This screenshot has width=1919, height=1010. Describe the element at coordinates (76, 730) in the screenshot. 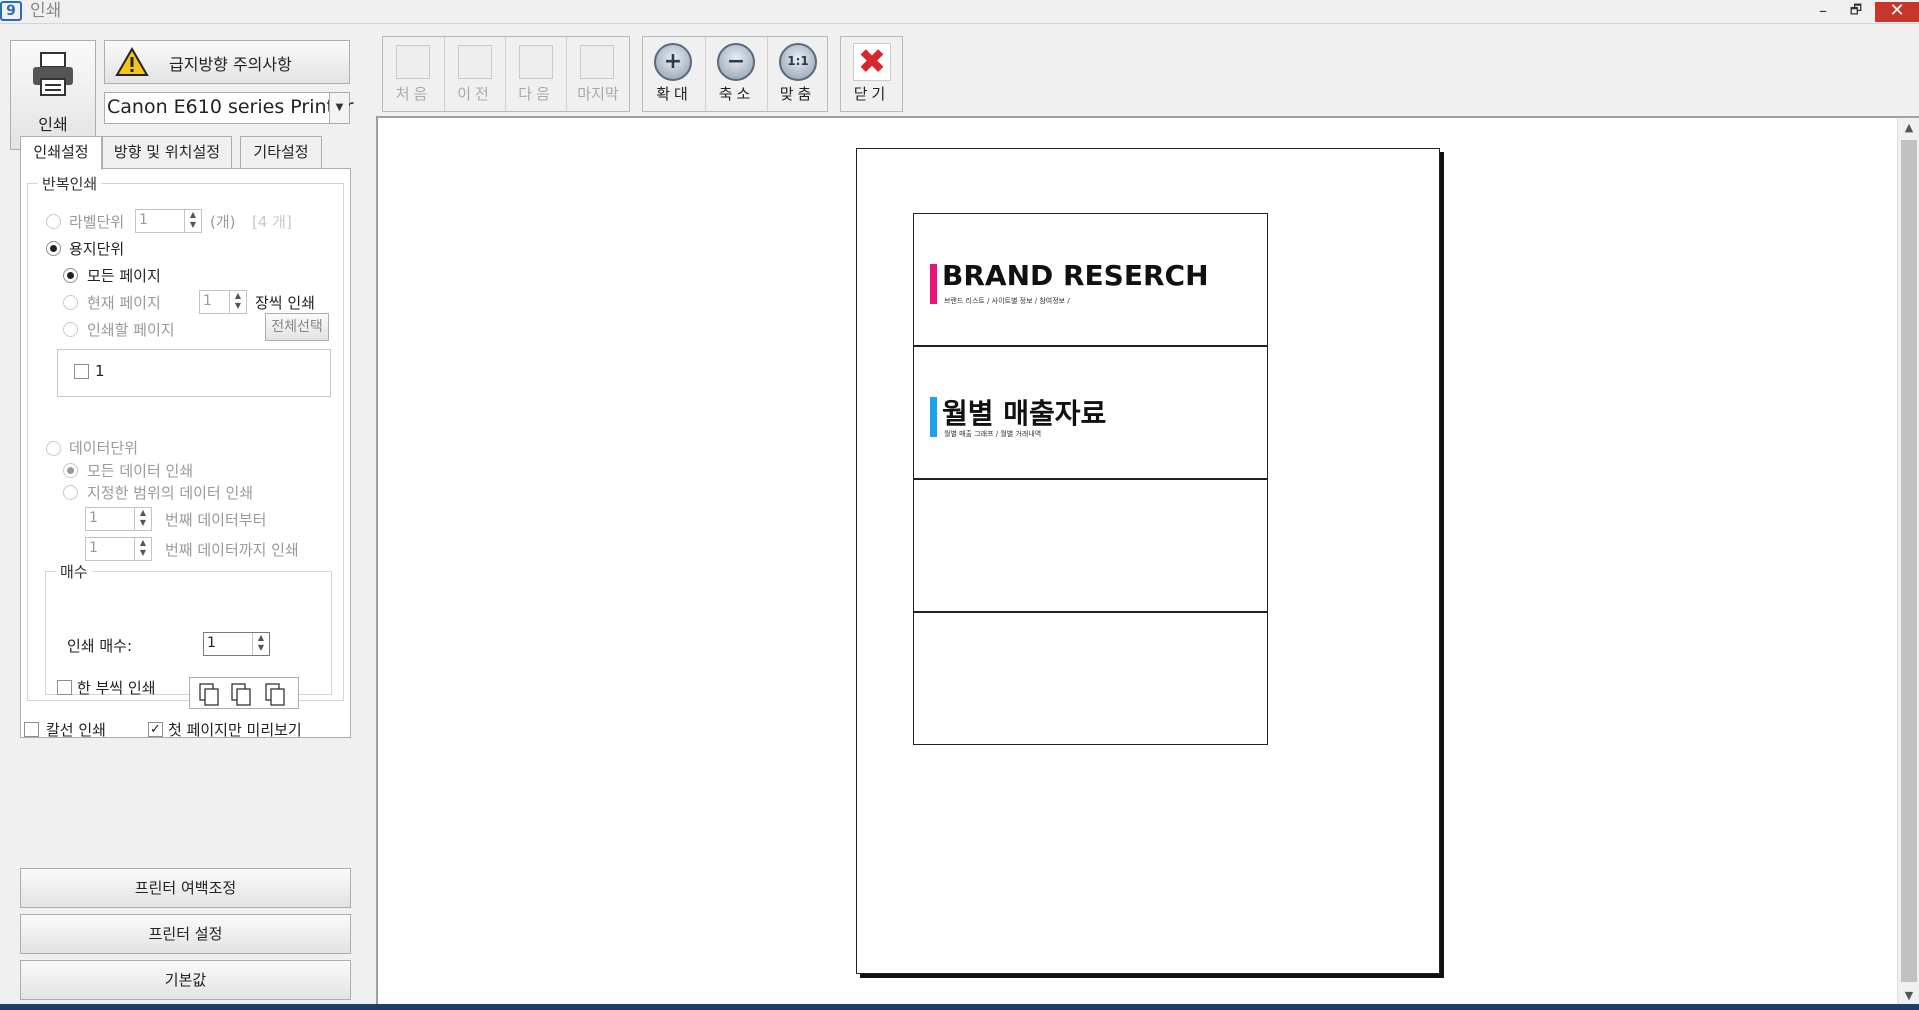

I see `cut-line-label: 칼선 인쇄` at that location.